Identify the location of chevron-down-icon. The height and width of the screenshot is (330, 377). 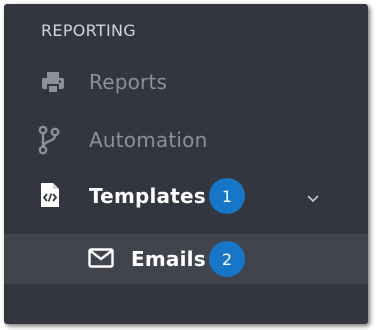
(313, 198).